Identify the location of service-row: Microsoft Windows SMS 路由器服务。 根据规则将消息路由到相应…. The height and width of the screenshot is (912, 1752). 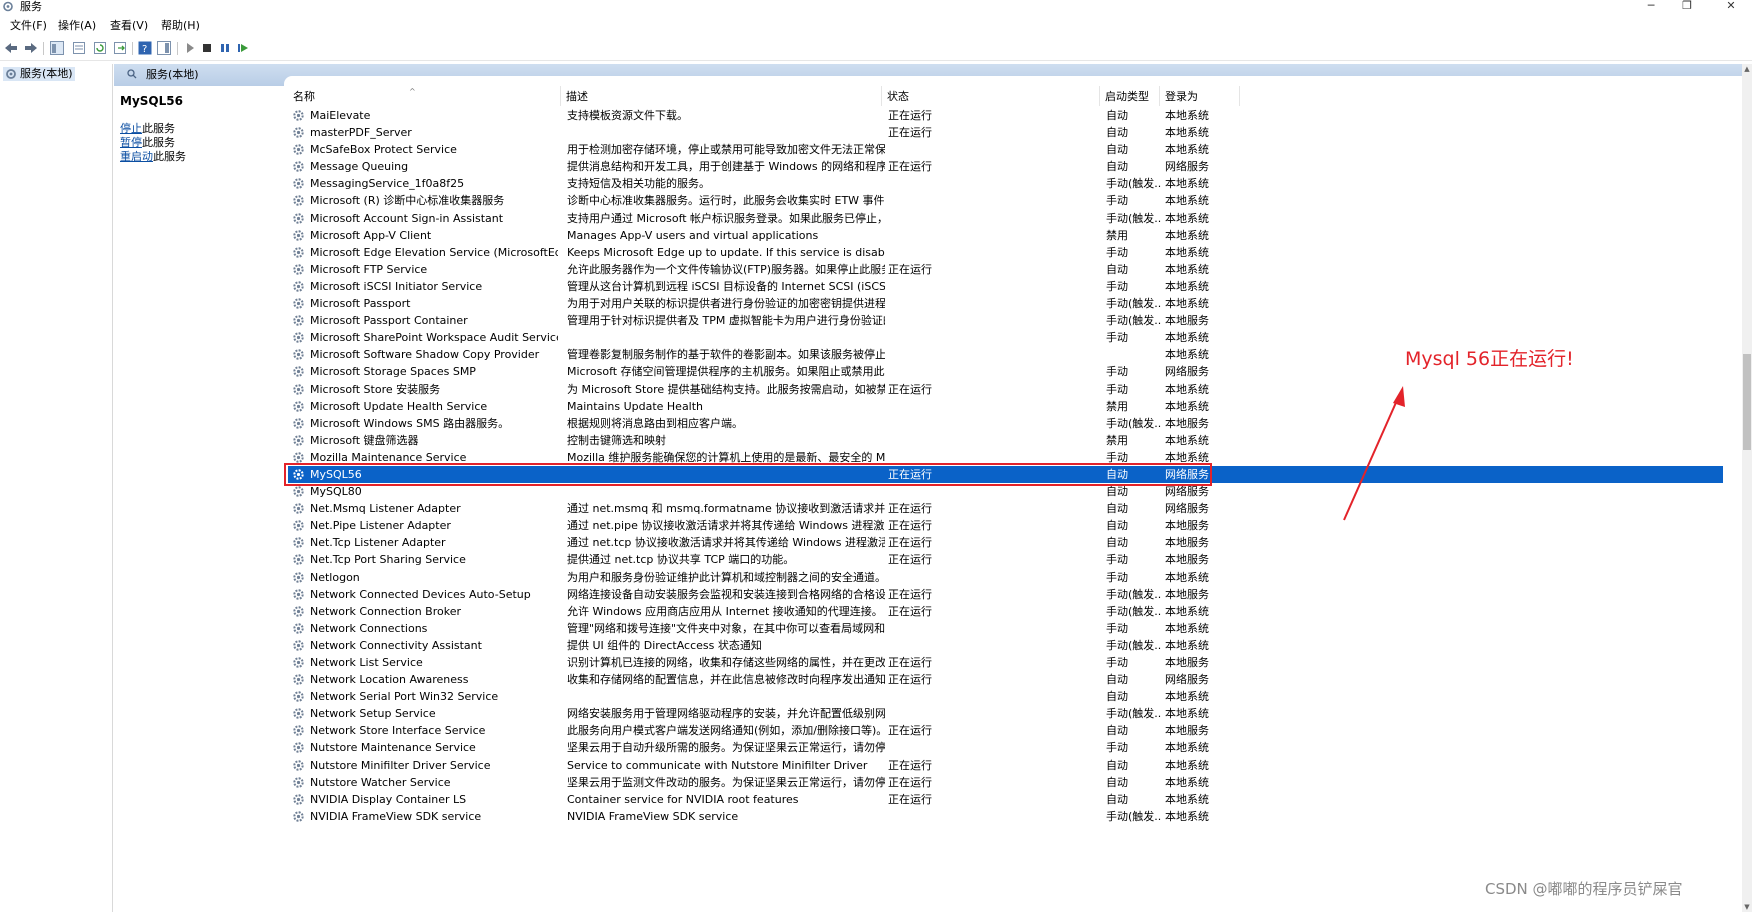
(1005, 423).